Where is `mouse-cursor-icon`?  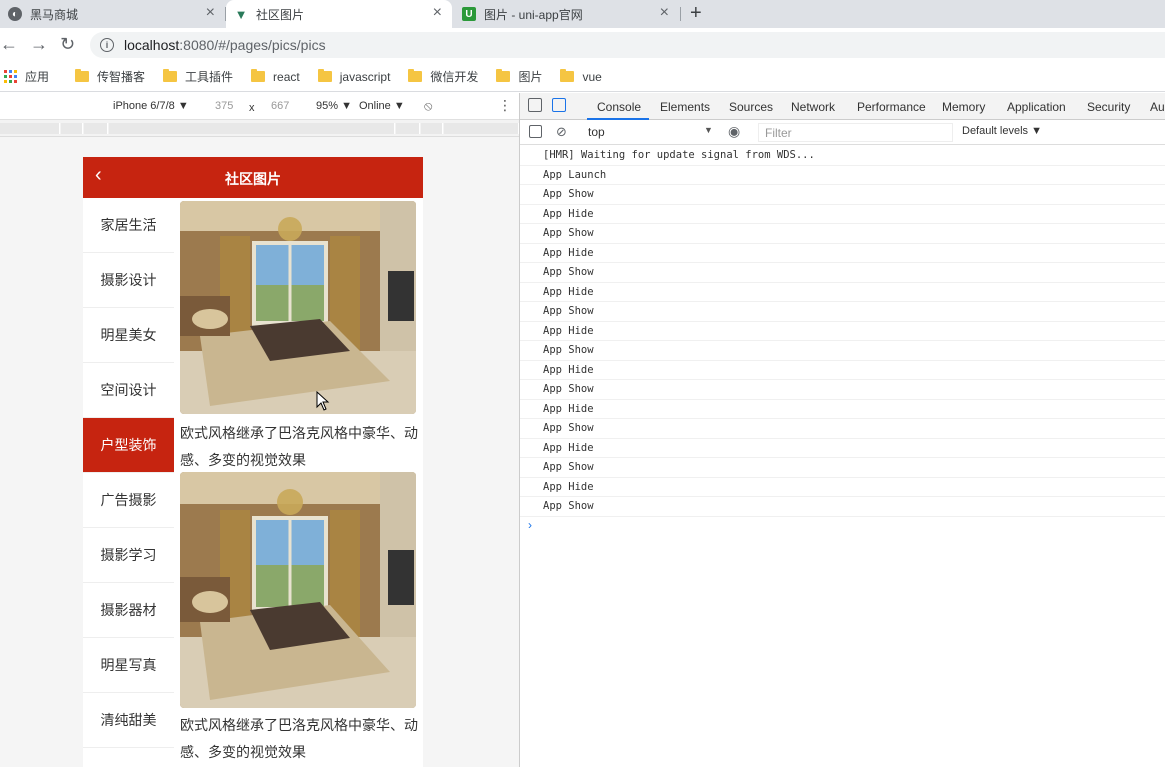 mouse-cursor-icon is located at coordinates (323, 401).